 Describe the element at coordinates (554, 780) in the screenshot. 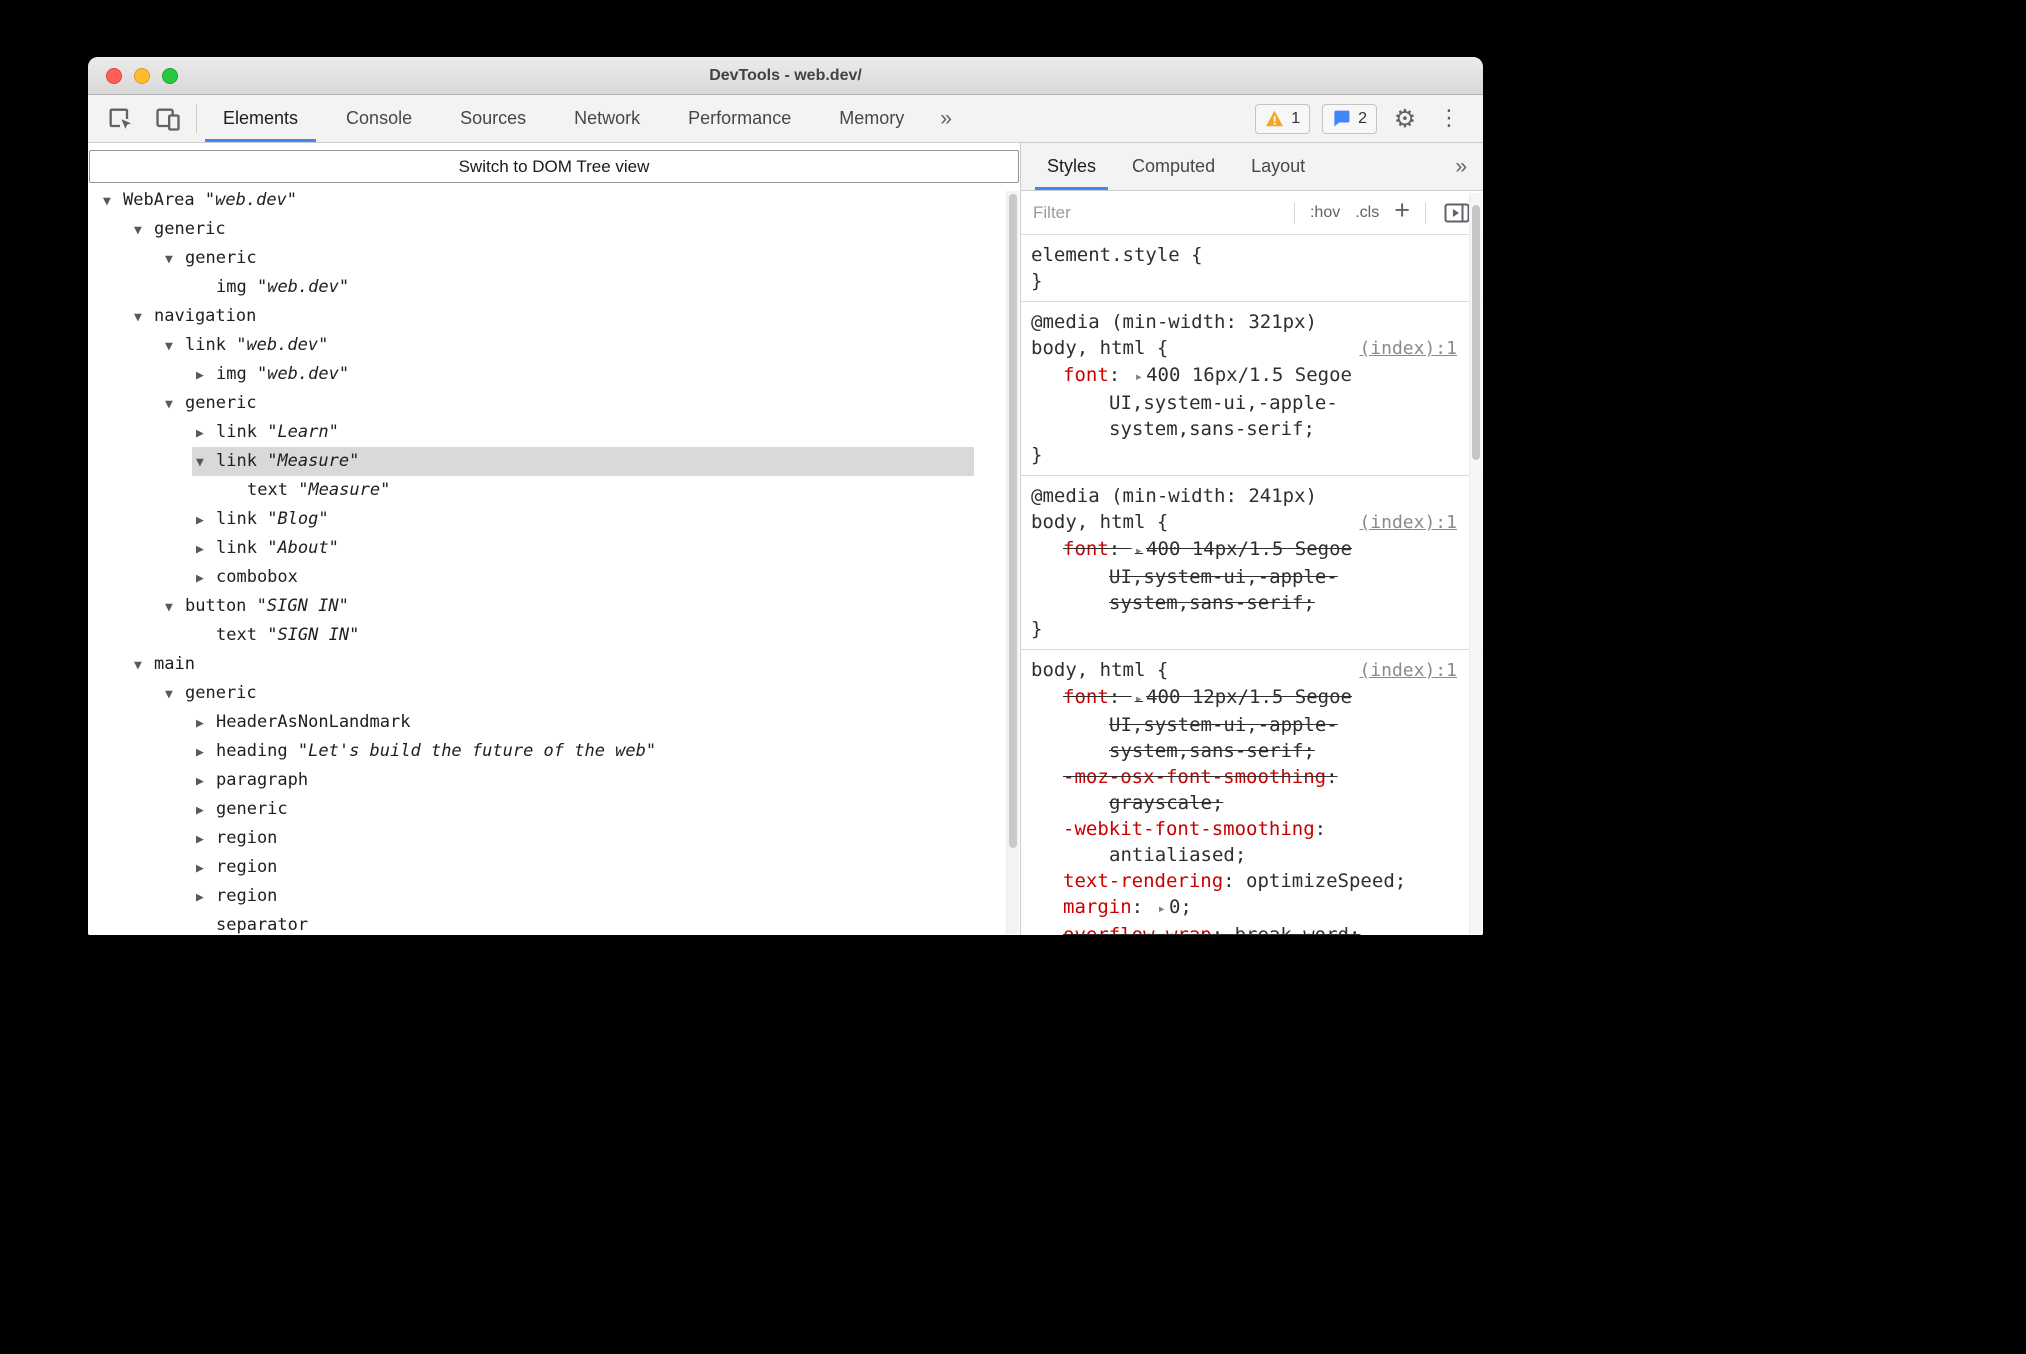

I see `tree-node-paragraph: ▶ paragraph` at that location.